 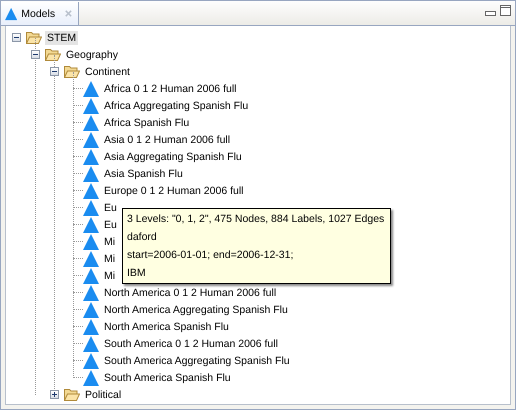 What do you see at coordinates (92, 55) in the screenshot?
I see `tree-item: Geography` at bounding box center [92, 55].